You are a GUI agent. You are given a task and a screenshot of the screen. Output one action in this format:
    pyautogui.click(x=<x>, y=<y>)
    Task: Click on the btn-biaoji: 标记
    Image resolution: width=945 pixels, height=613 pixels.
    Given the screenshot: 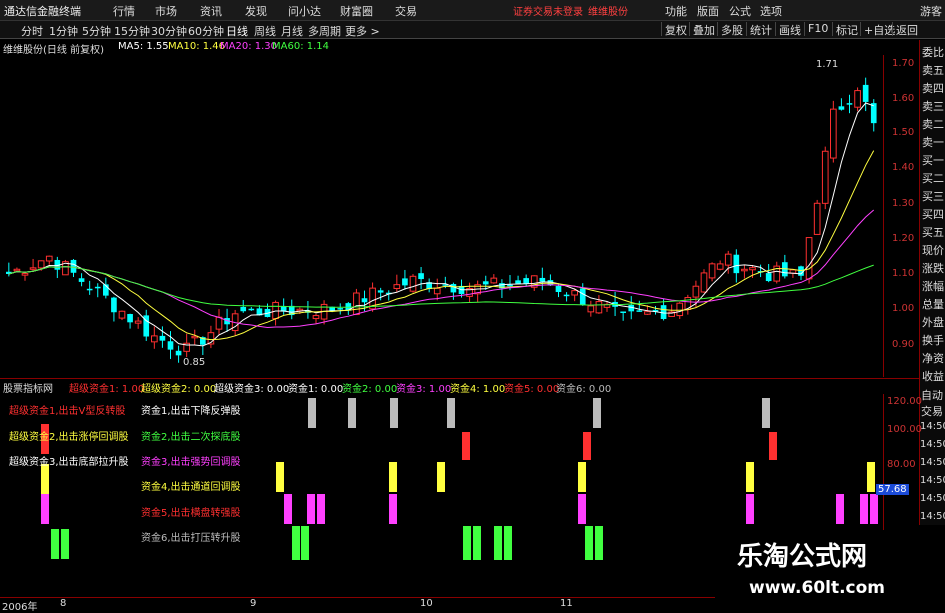 What is the action you would take?
    pyautogui.click(x=846, y=29)
    